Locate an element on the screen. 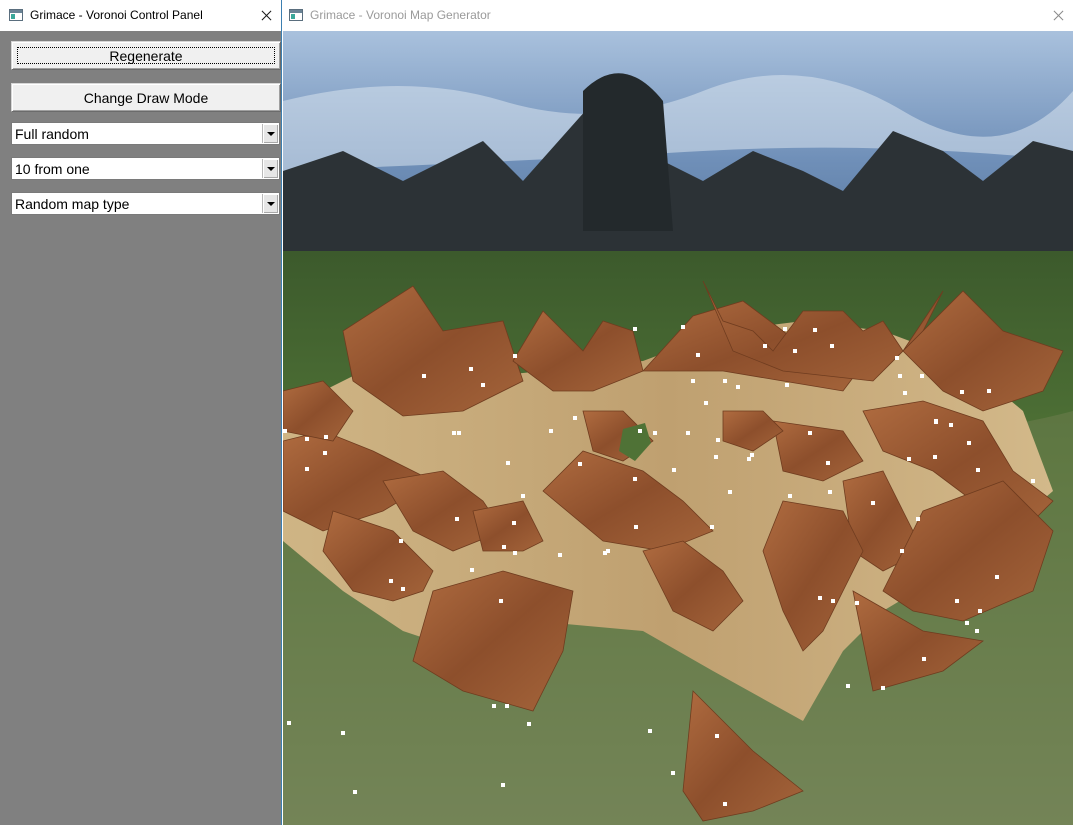  change-draw-mode-button: Change Draw Mode is located at coordinates (146, 97).